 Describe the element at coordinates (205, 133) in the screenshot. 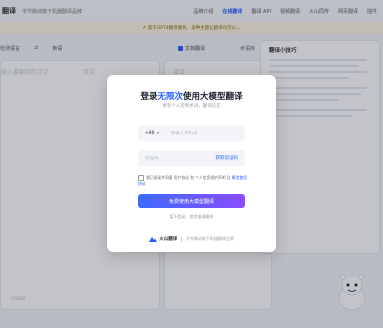

I see `phone-input` at that location.